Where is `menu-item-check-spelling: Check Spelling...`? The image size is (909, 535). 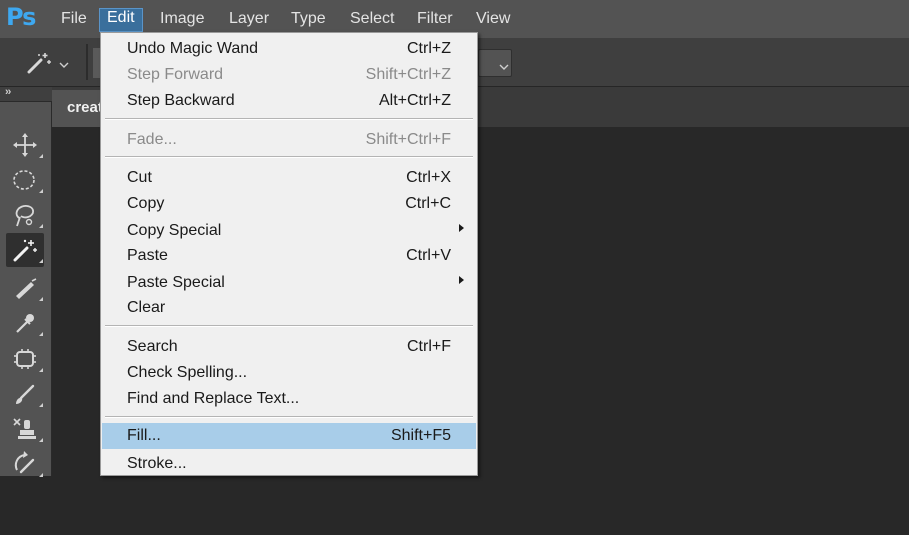
menu-item-check-spelling: Check Spelling... is located at coordinates (289, 373).